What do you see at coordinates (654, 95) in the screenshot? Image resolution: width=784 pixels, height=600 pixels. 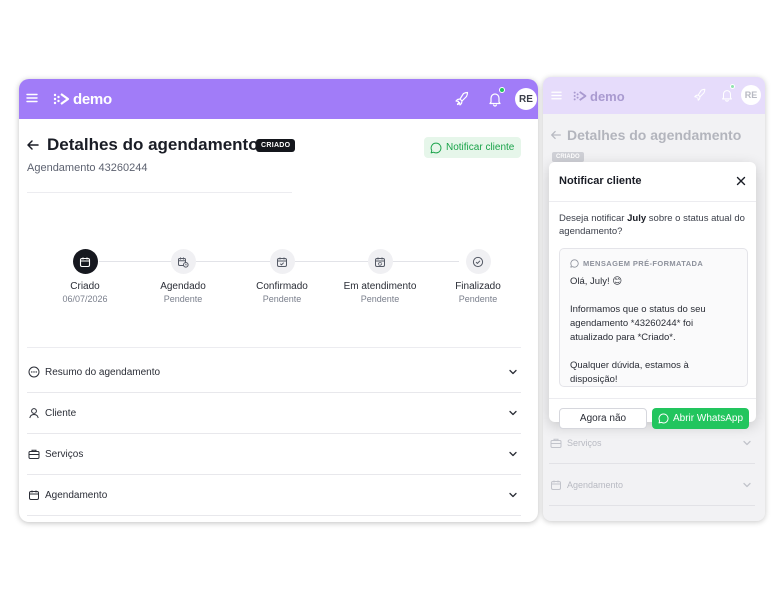 I see `top-bar-dimmed: demo RE` at bounding box center [654, 95].